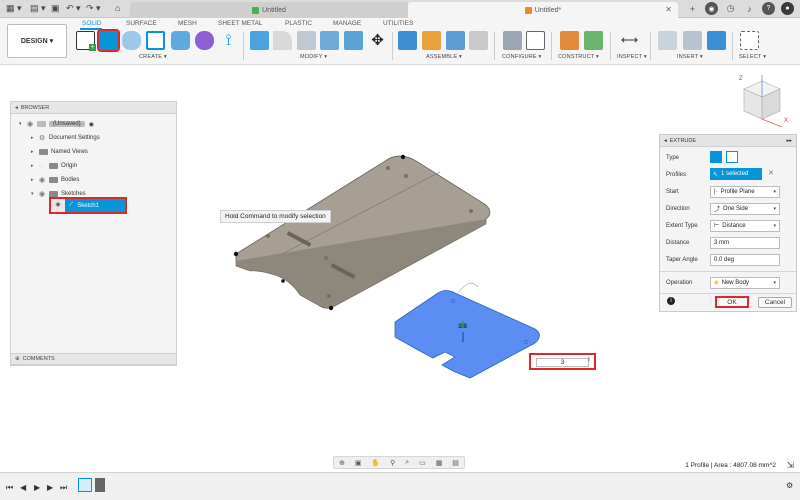 The image size is (800, 500). I want to click on viewcube, so click(762, 101).